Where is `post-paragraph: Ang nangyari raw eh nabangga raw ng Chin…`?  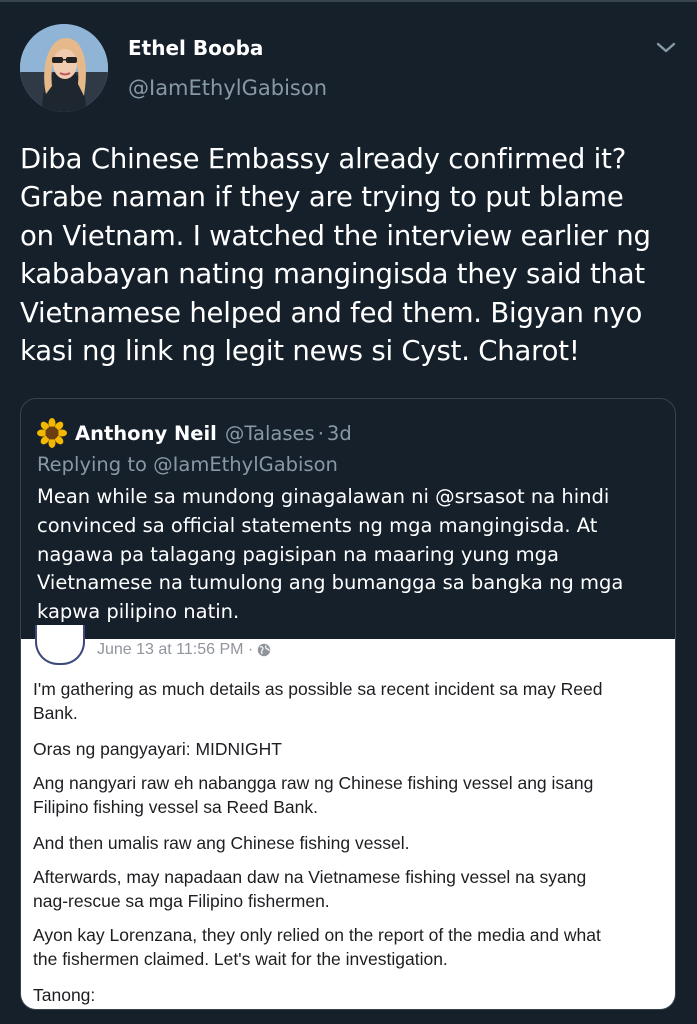
post-paragraph: Ang nangyari raw eh nabangga raw ng Chin… is located at coordinates (313, 795).